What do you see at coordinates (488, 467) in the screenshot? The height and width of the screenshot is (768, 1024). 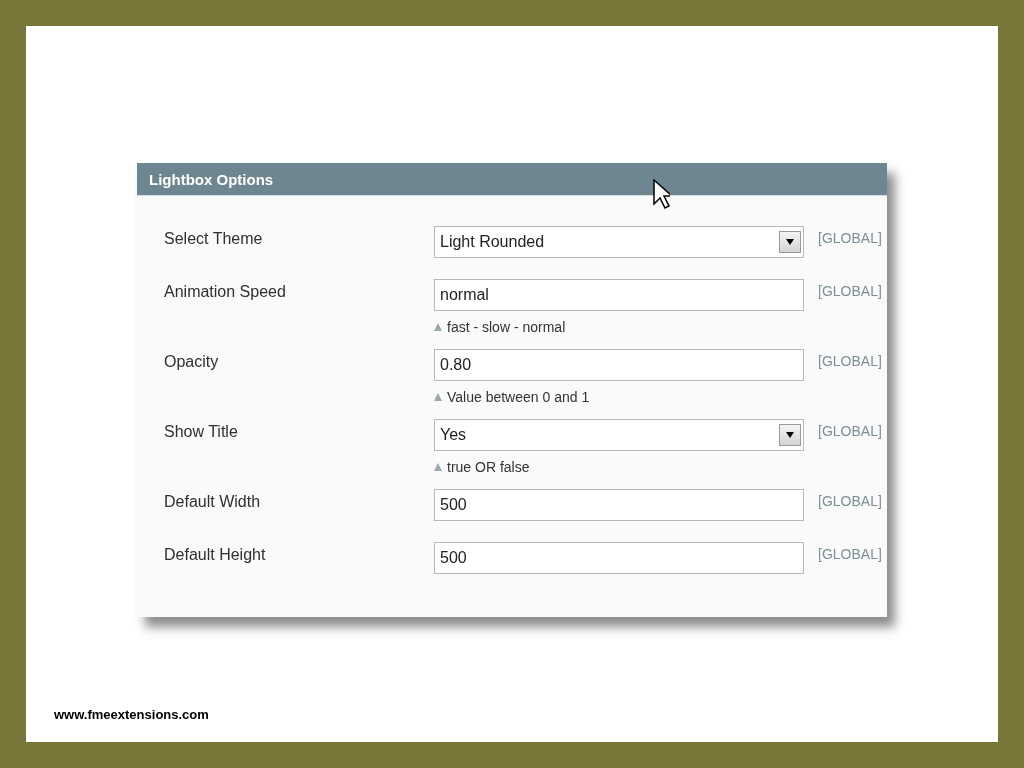 I see `field-hint: true OR false` at bounding box center [488, 467].